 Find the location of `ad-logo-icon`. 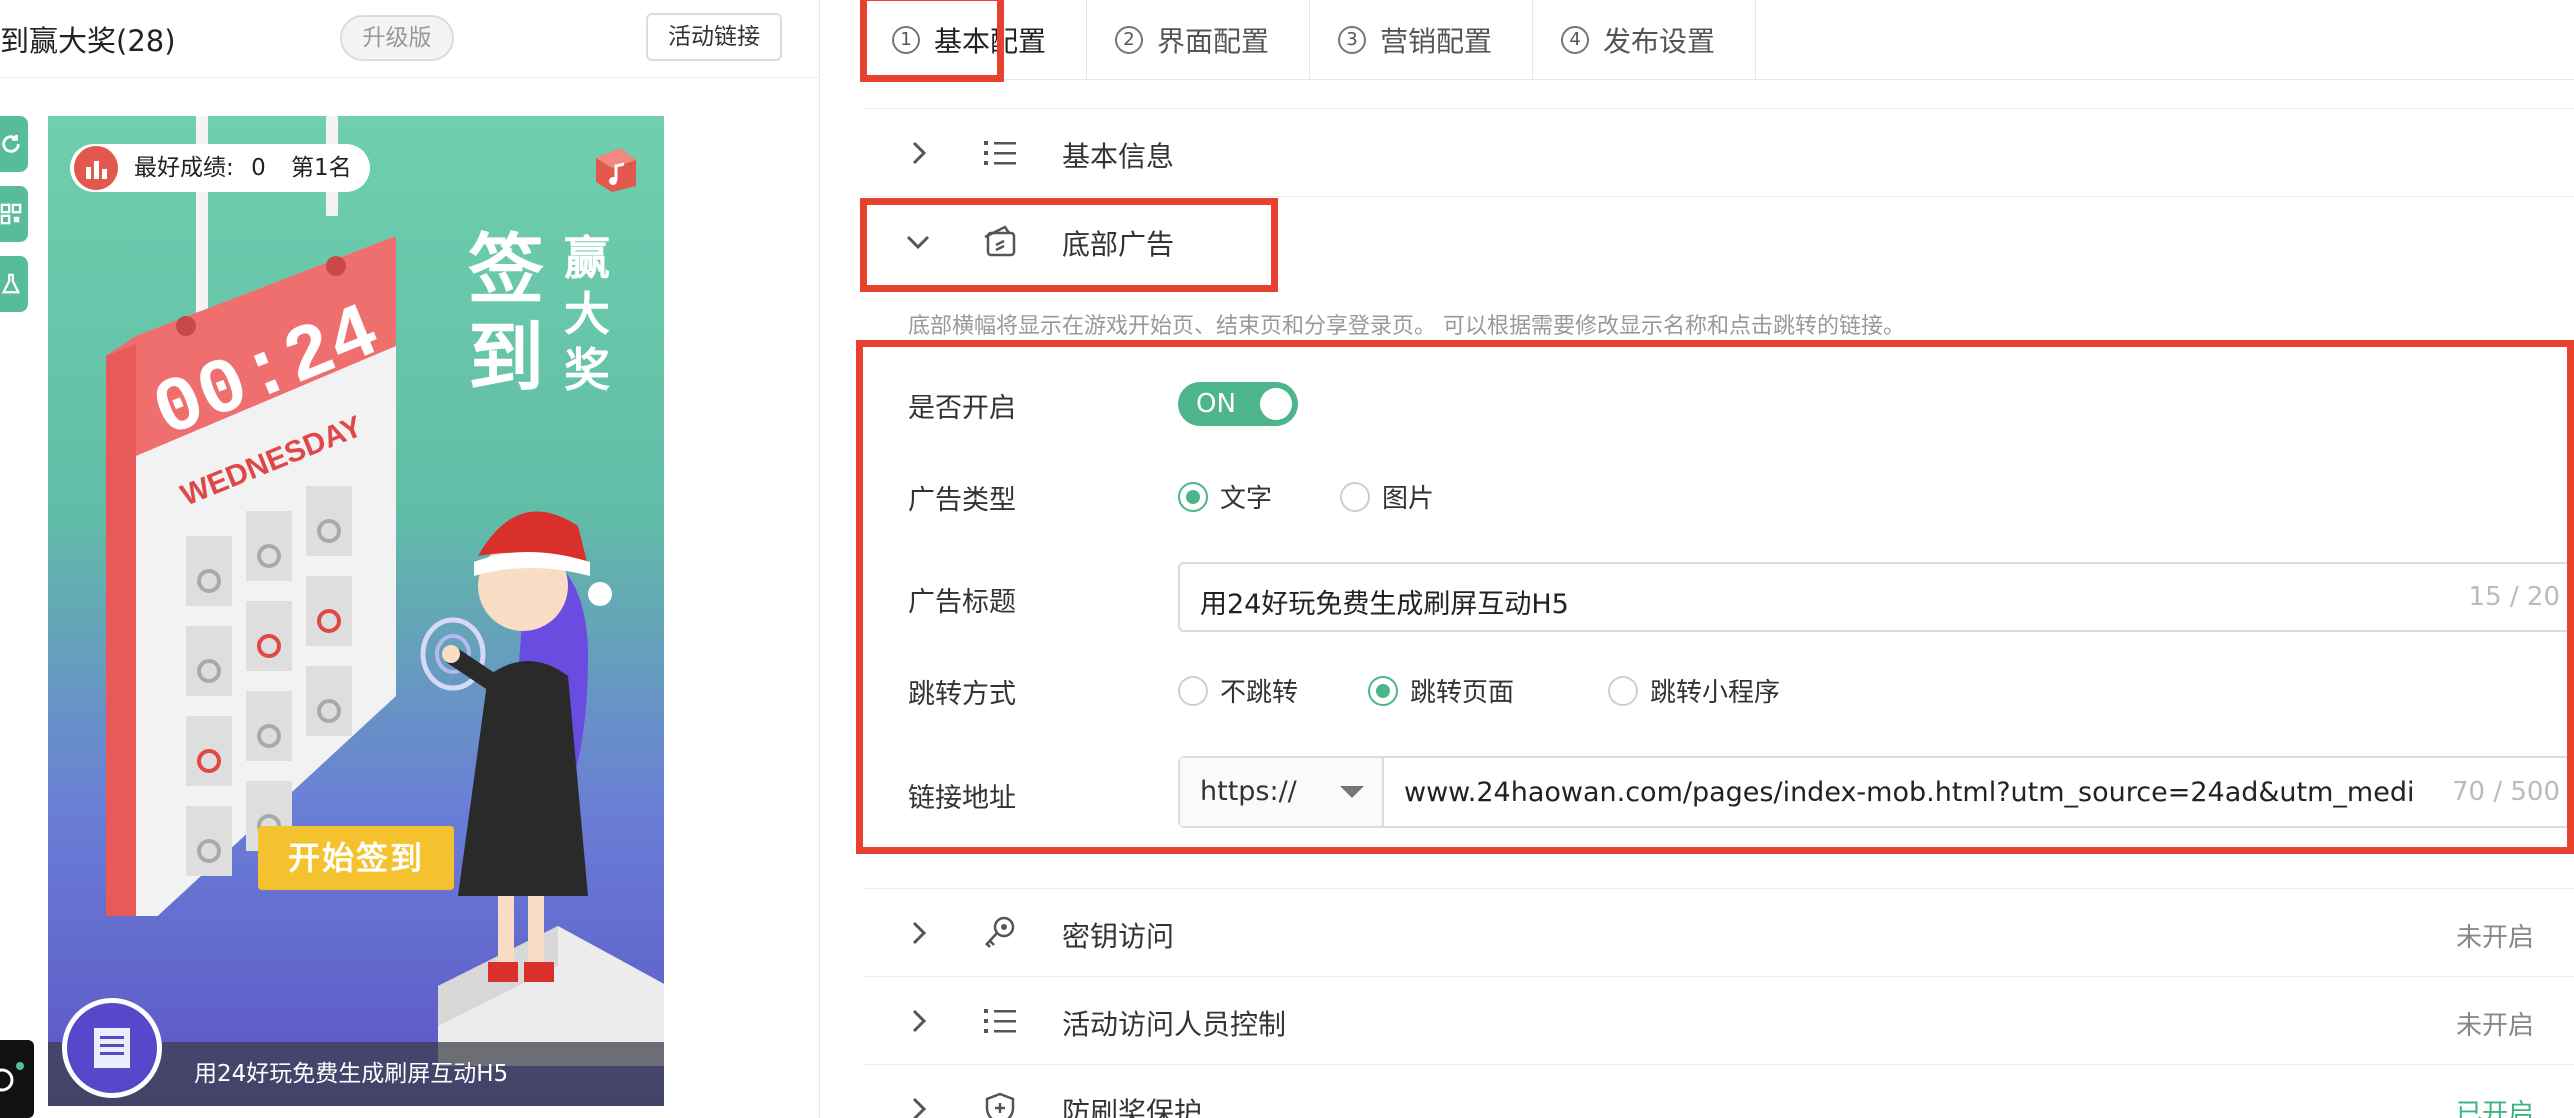

ad-logo-icon is located at coordinates (112, 1048).